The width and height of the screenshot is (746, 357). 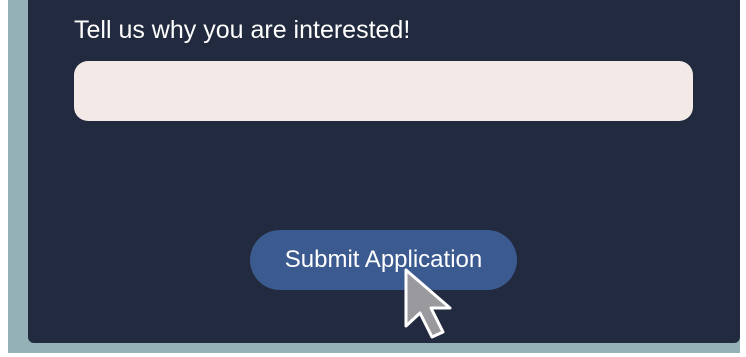 I want to click on interest-question-label: Tell us why you are interested!, so click(x=242, y=30).